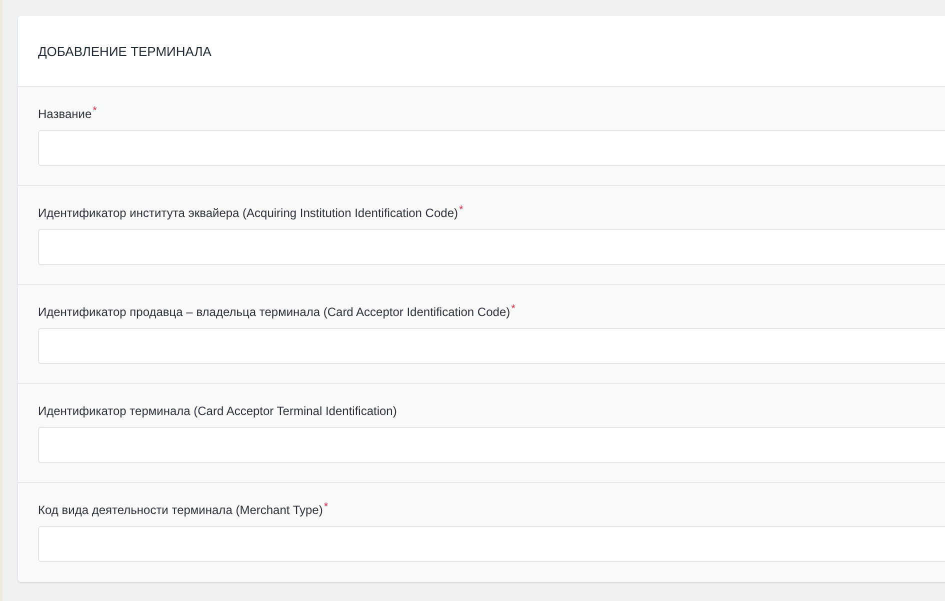  What do you see at coordinates (274, 312) in the screenshot?
I see `field-label: Идентификатор продавца – владельца терминала (Card Acceptor Identification Code)` at bounding box center [274, 312].